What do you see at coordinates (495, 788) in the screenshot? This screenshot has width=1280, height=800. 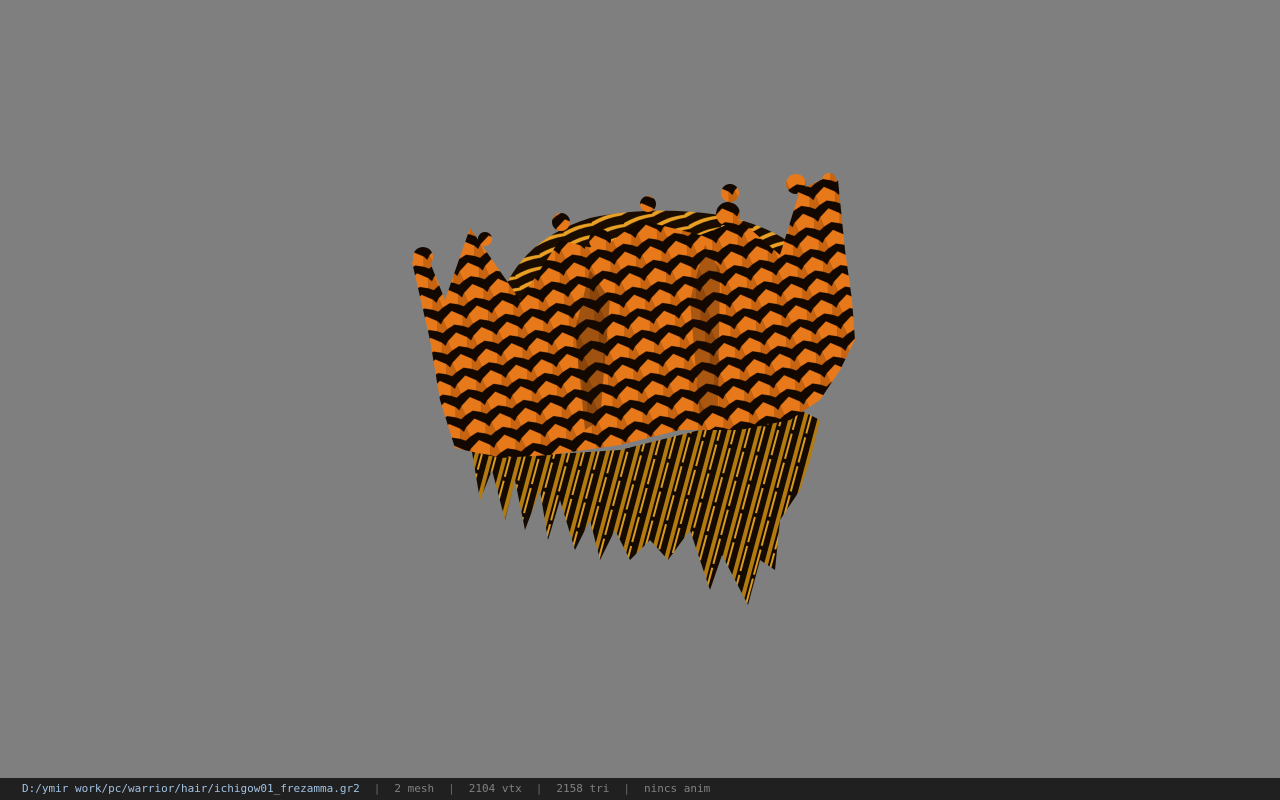 I see `vertex-count: 2104 vtx` at bounding box center [495, 788].